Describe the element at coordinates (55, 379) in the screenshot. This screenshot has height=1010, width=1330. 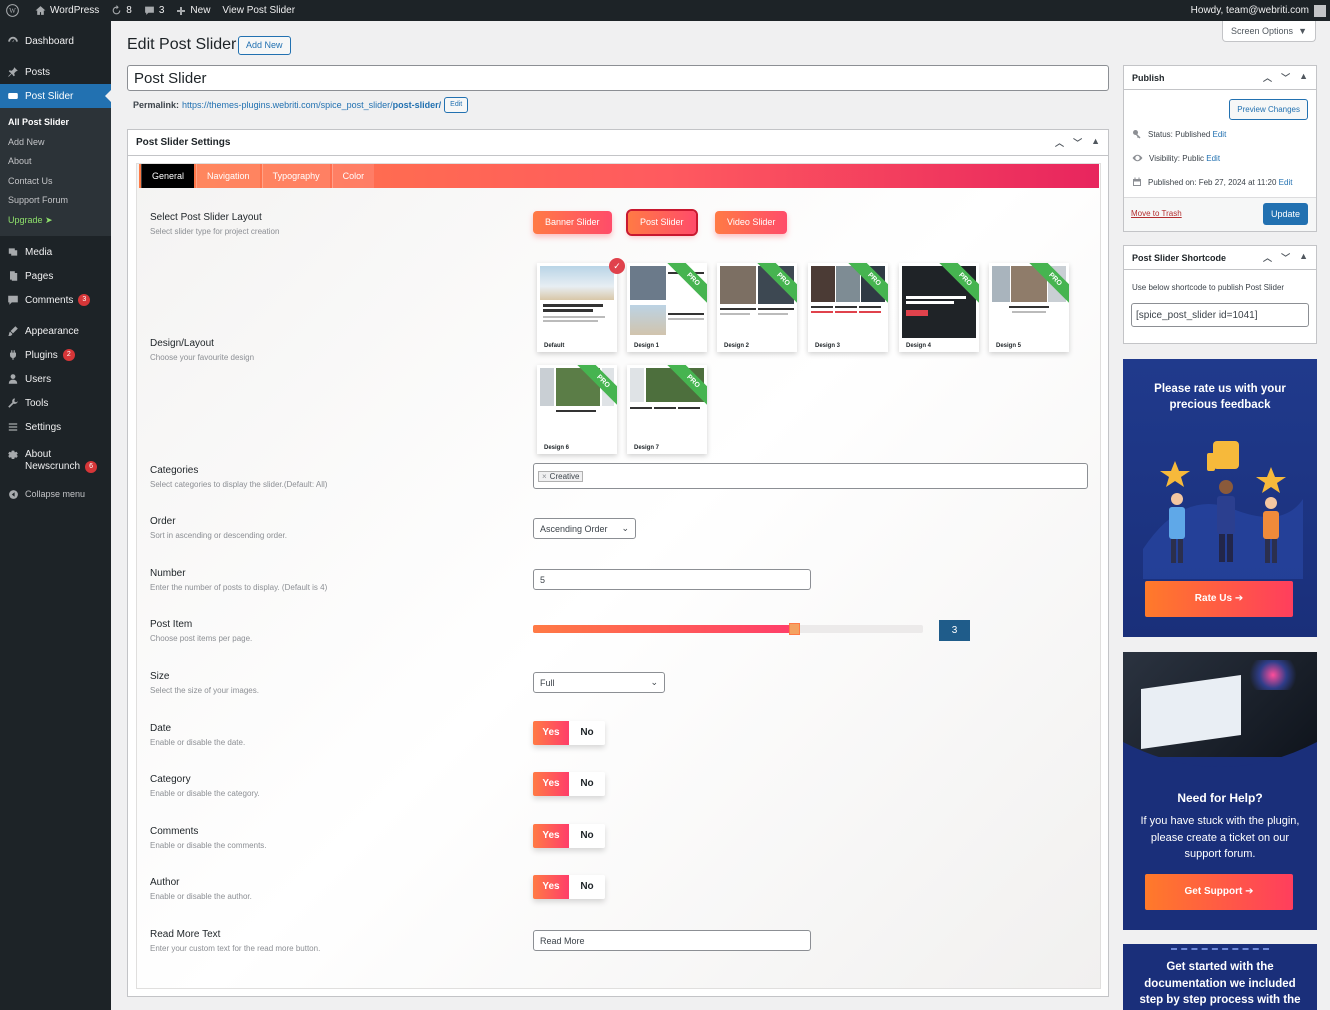
I see `menu-users: Users` at that location.